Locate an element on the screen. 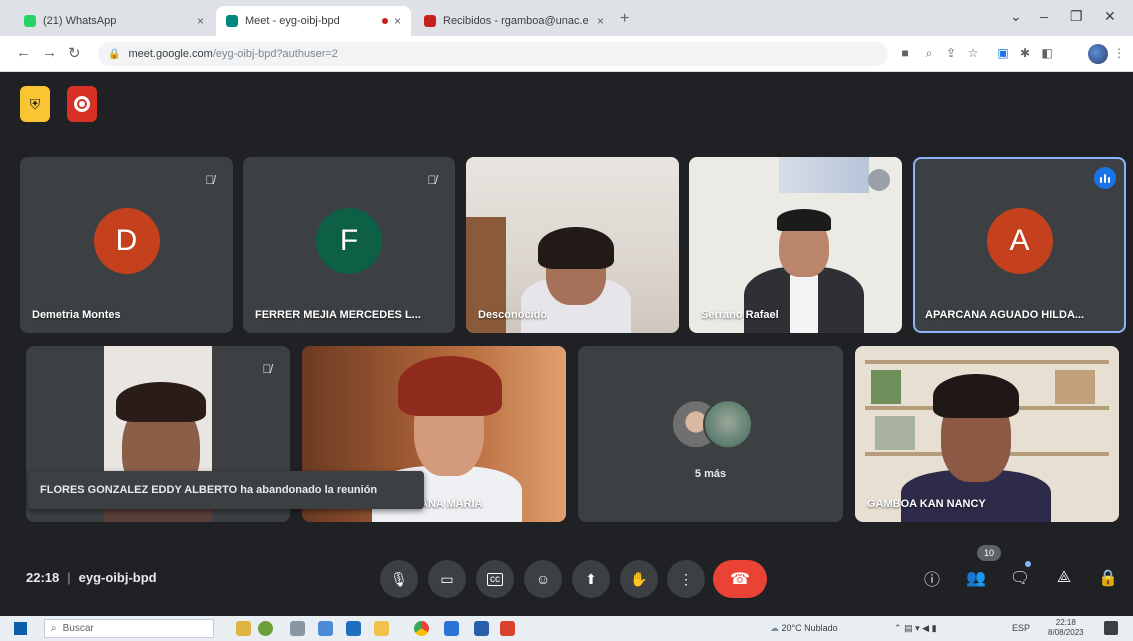 Image resolution: width=1133 pixels, height=641 pixels. share-icon: ⇪ is located at coordinates (951, 53).